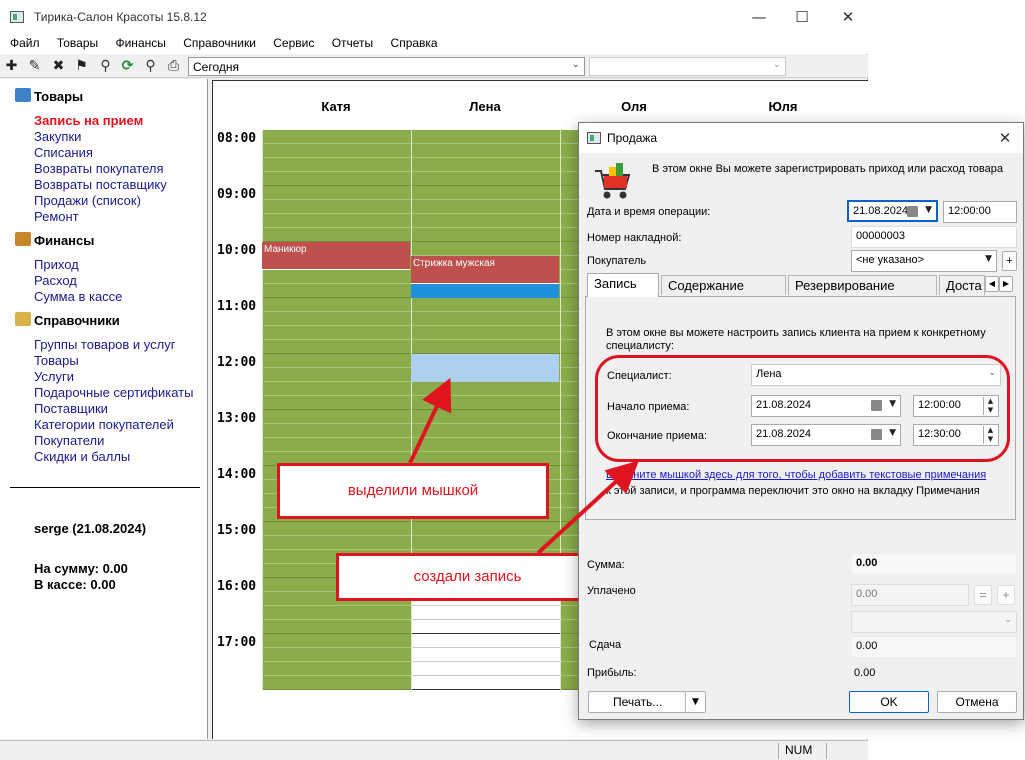 The image size is (1025, 760). What do you see at coordinates (105, 344) in the screenshot?
I see `sidebar-item-product-groups: Группы товаров и услуг` at bounding box center [105, 344].